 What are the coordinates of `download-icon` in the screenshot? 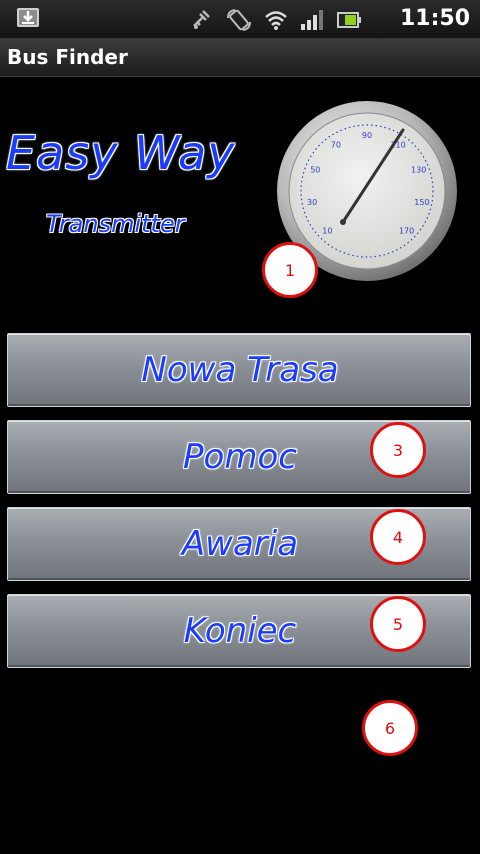 It's located at (28, 17).